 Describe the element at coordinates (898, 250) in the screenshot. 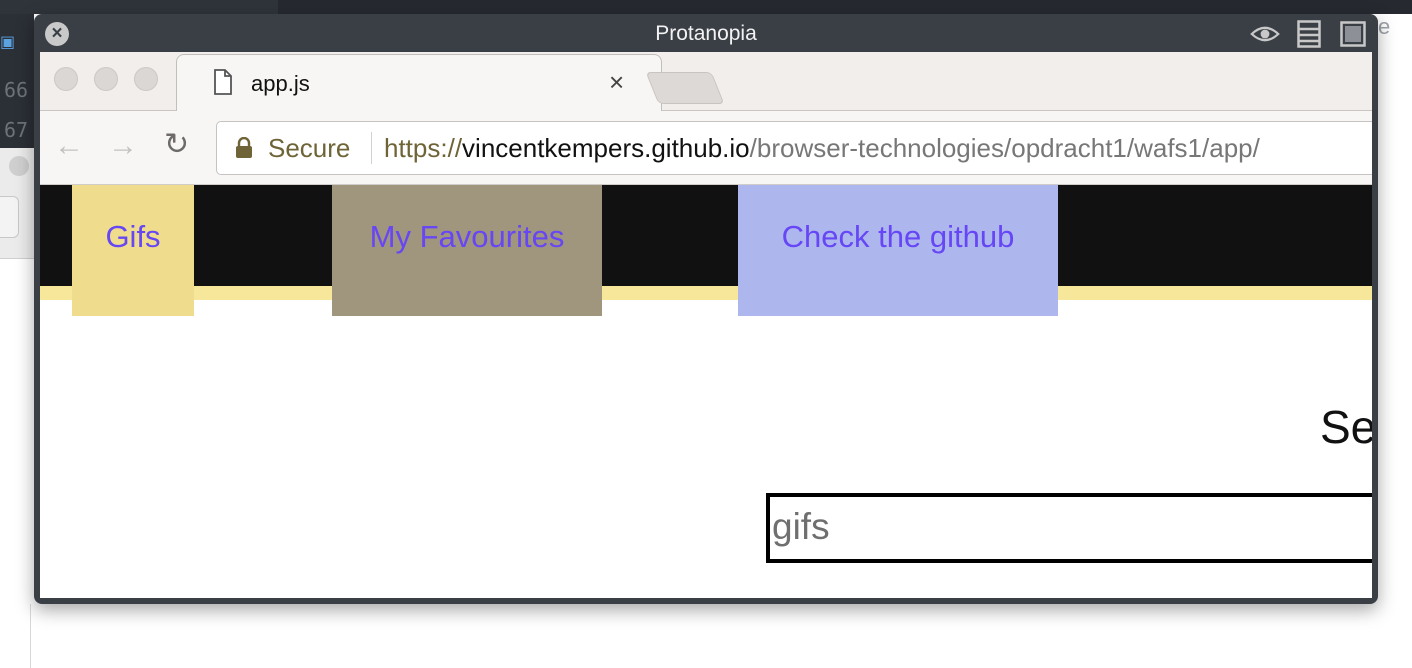

I see `nav-link-check-github: Check the github` at that location.